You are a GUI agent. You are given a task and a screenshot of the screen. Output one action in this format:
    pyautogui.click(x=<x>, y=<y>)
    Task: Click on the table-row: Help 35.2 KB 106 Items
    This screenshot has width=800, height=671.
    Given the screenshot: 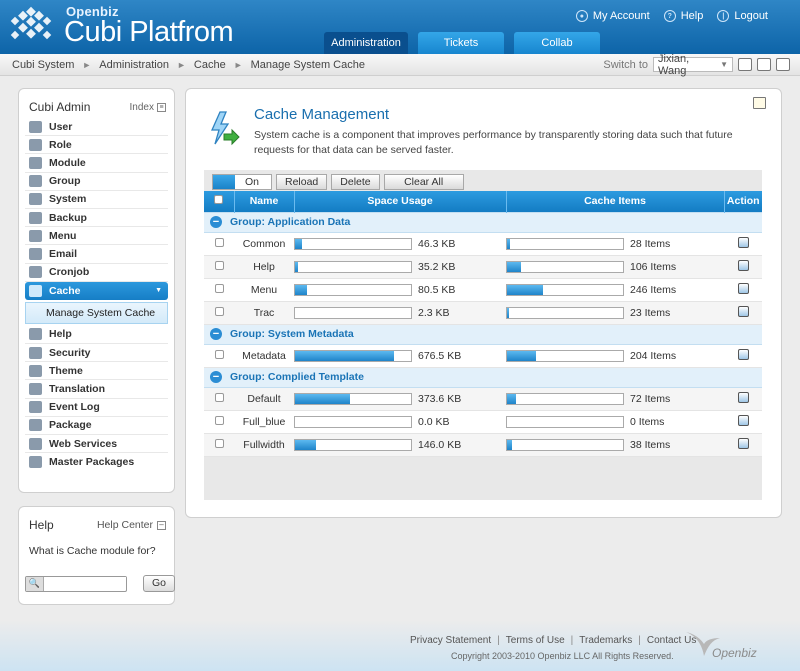 What is the action you would take?
    pyautogui.click(x=483, y=267)
    